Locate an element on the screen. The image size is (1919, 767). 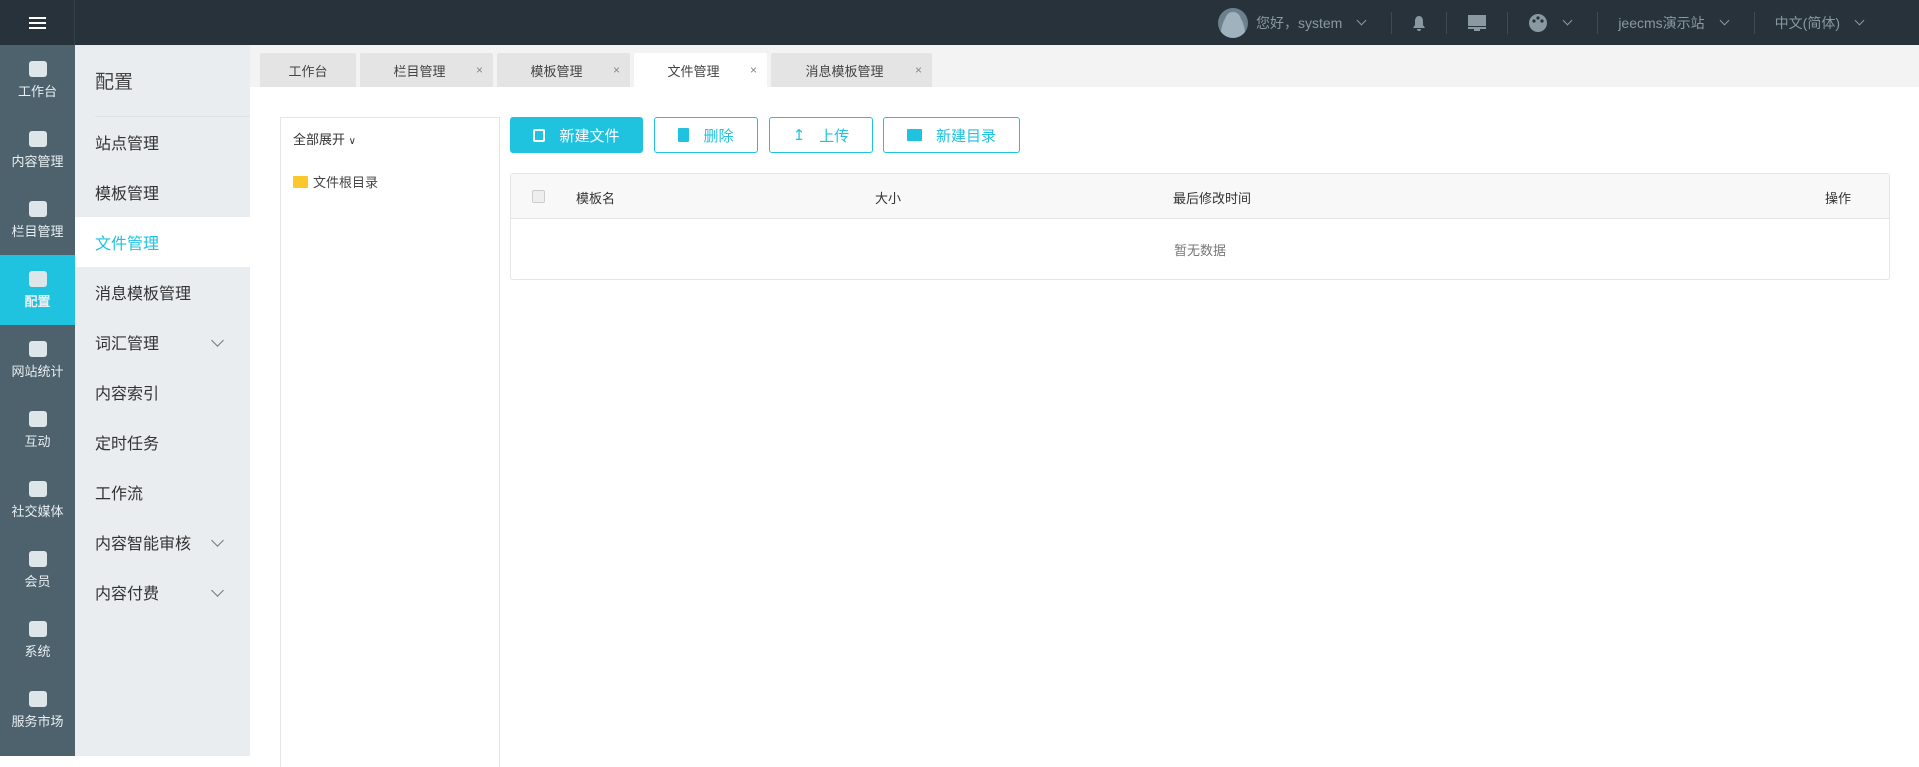
chart-icon is located at coordinates (37, 348).